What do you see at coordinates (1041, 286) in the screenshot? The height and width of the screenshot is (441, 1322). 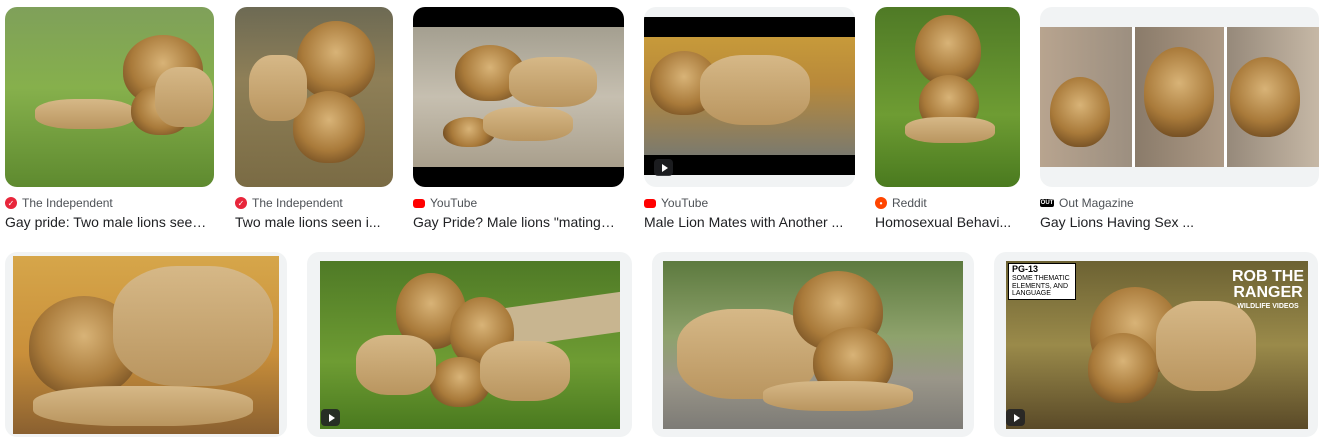 I see `rating-note: SOME THEMATIC ELEMENTS, AND LANGUAGE` at bounding box center [1041, 286].